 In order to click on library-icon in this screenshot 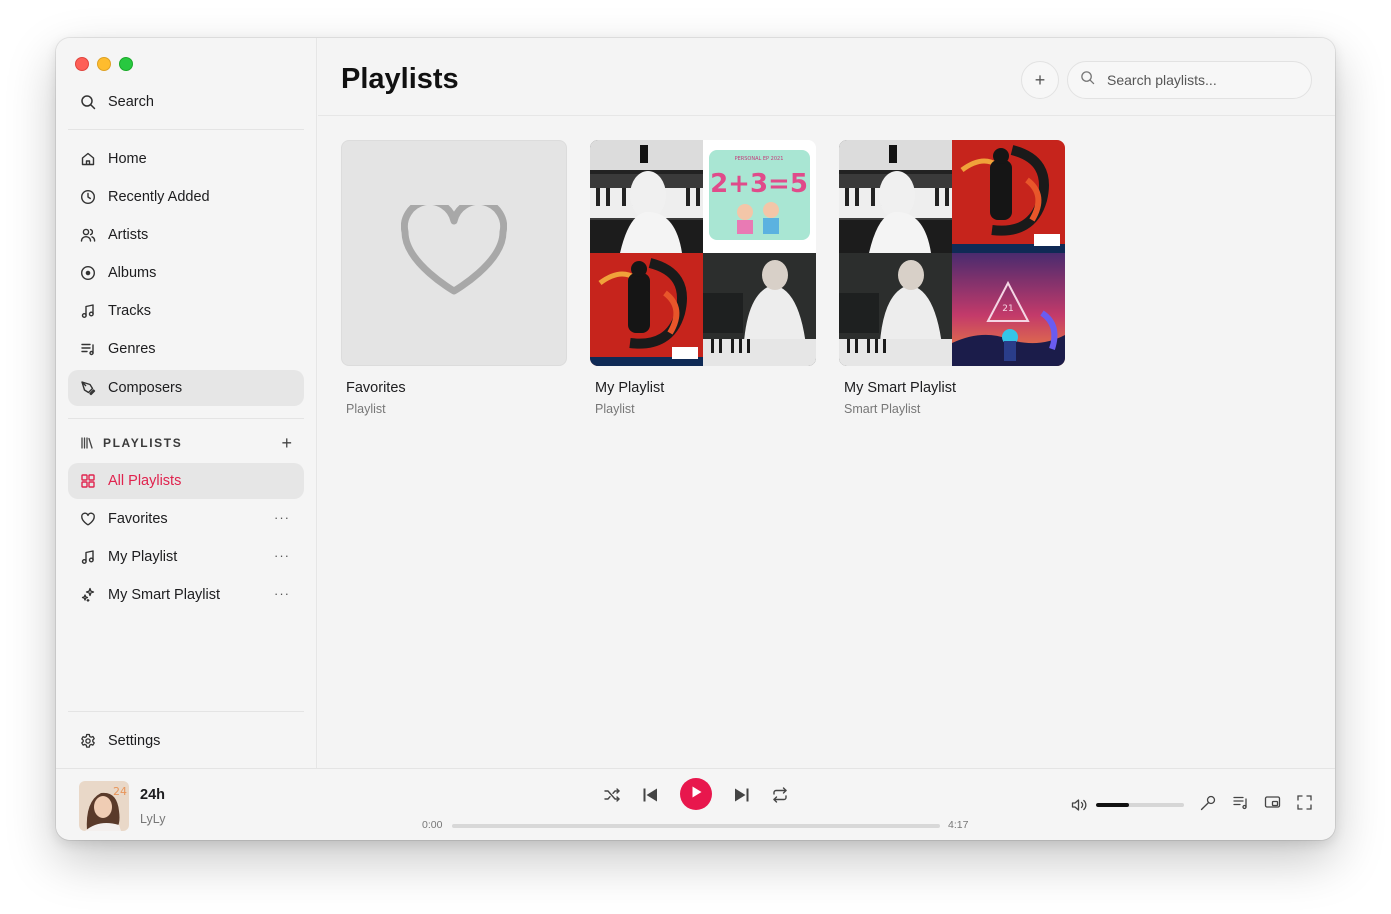, I will do `click(87, 443)`.